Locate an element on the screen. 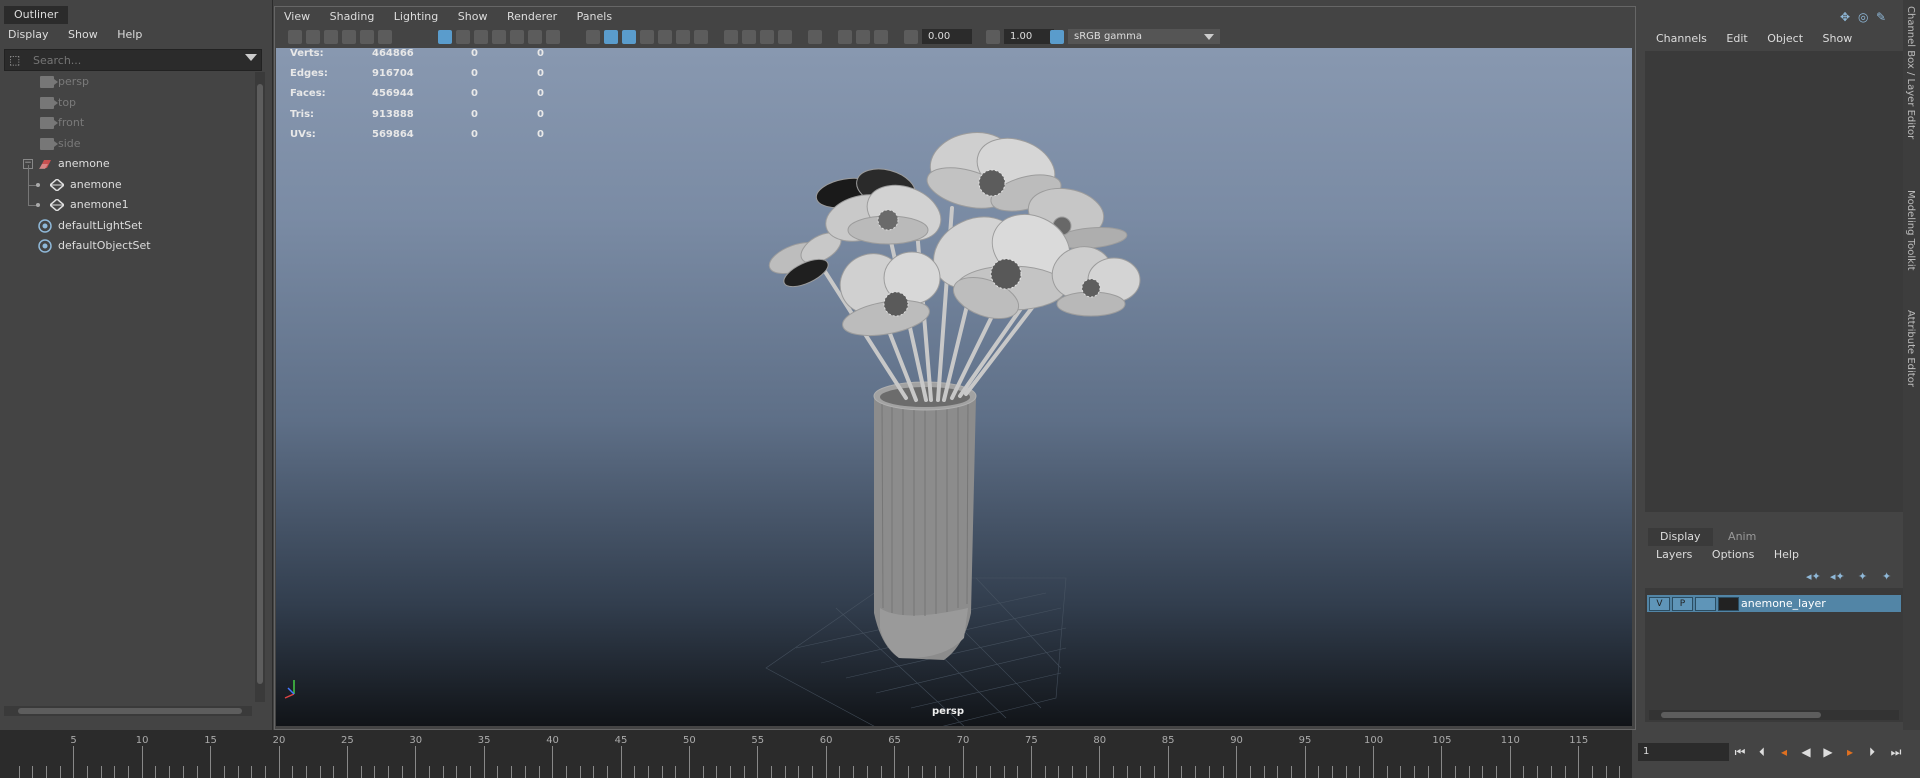 The width and height of the screenshot is (1920, 778). depth-of-field-icon is located at coordinates (785, 37).